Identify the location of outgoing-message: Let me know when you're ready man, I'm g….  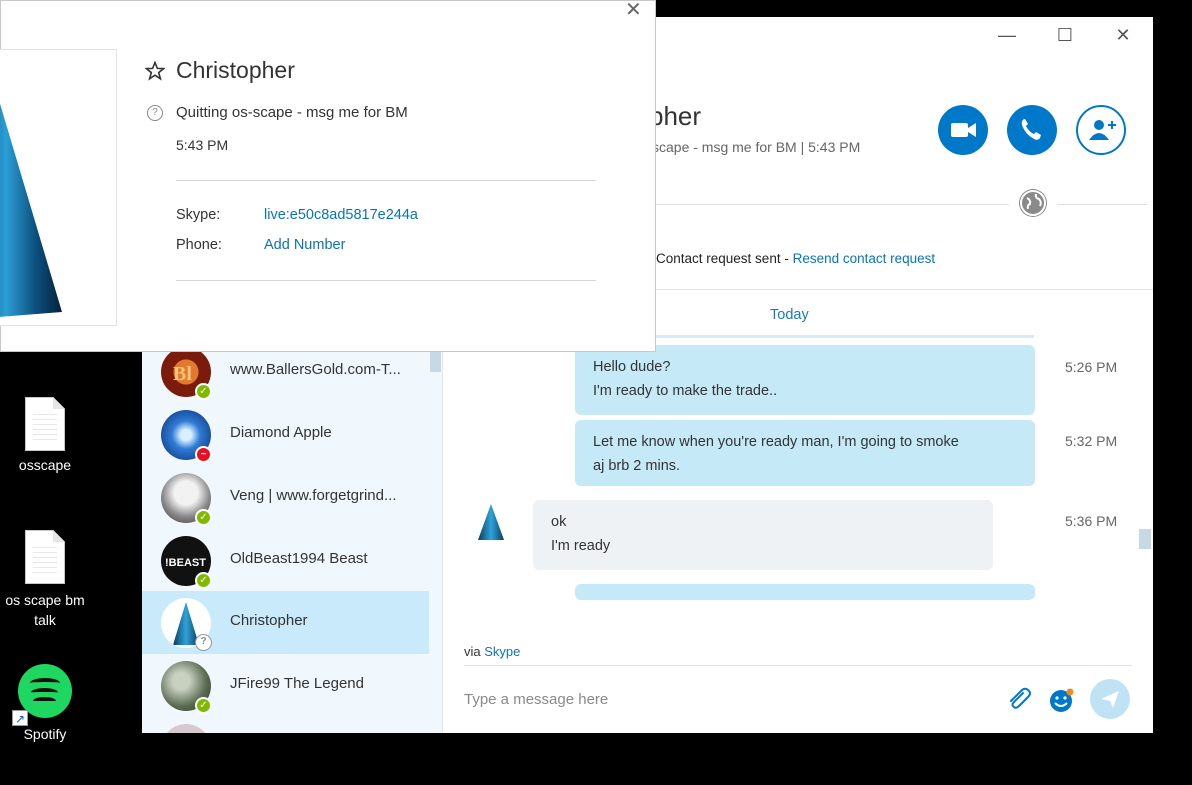
(805, 453).